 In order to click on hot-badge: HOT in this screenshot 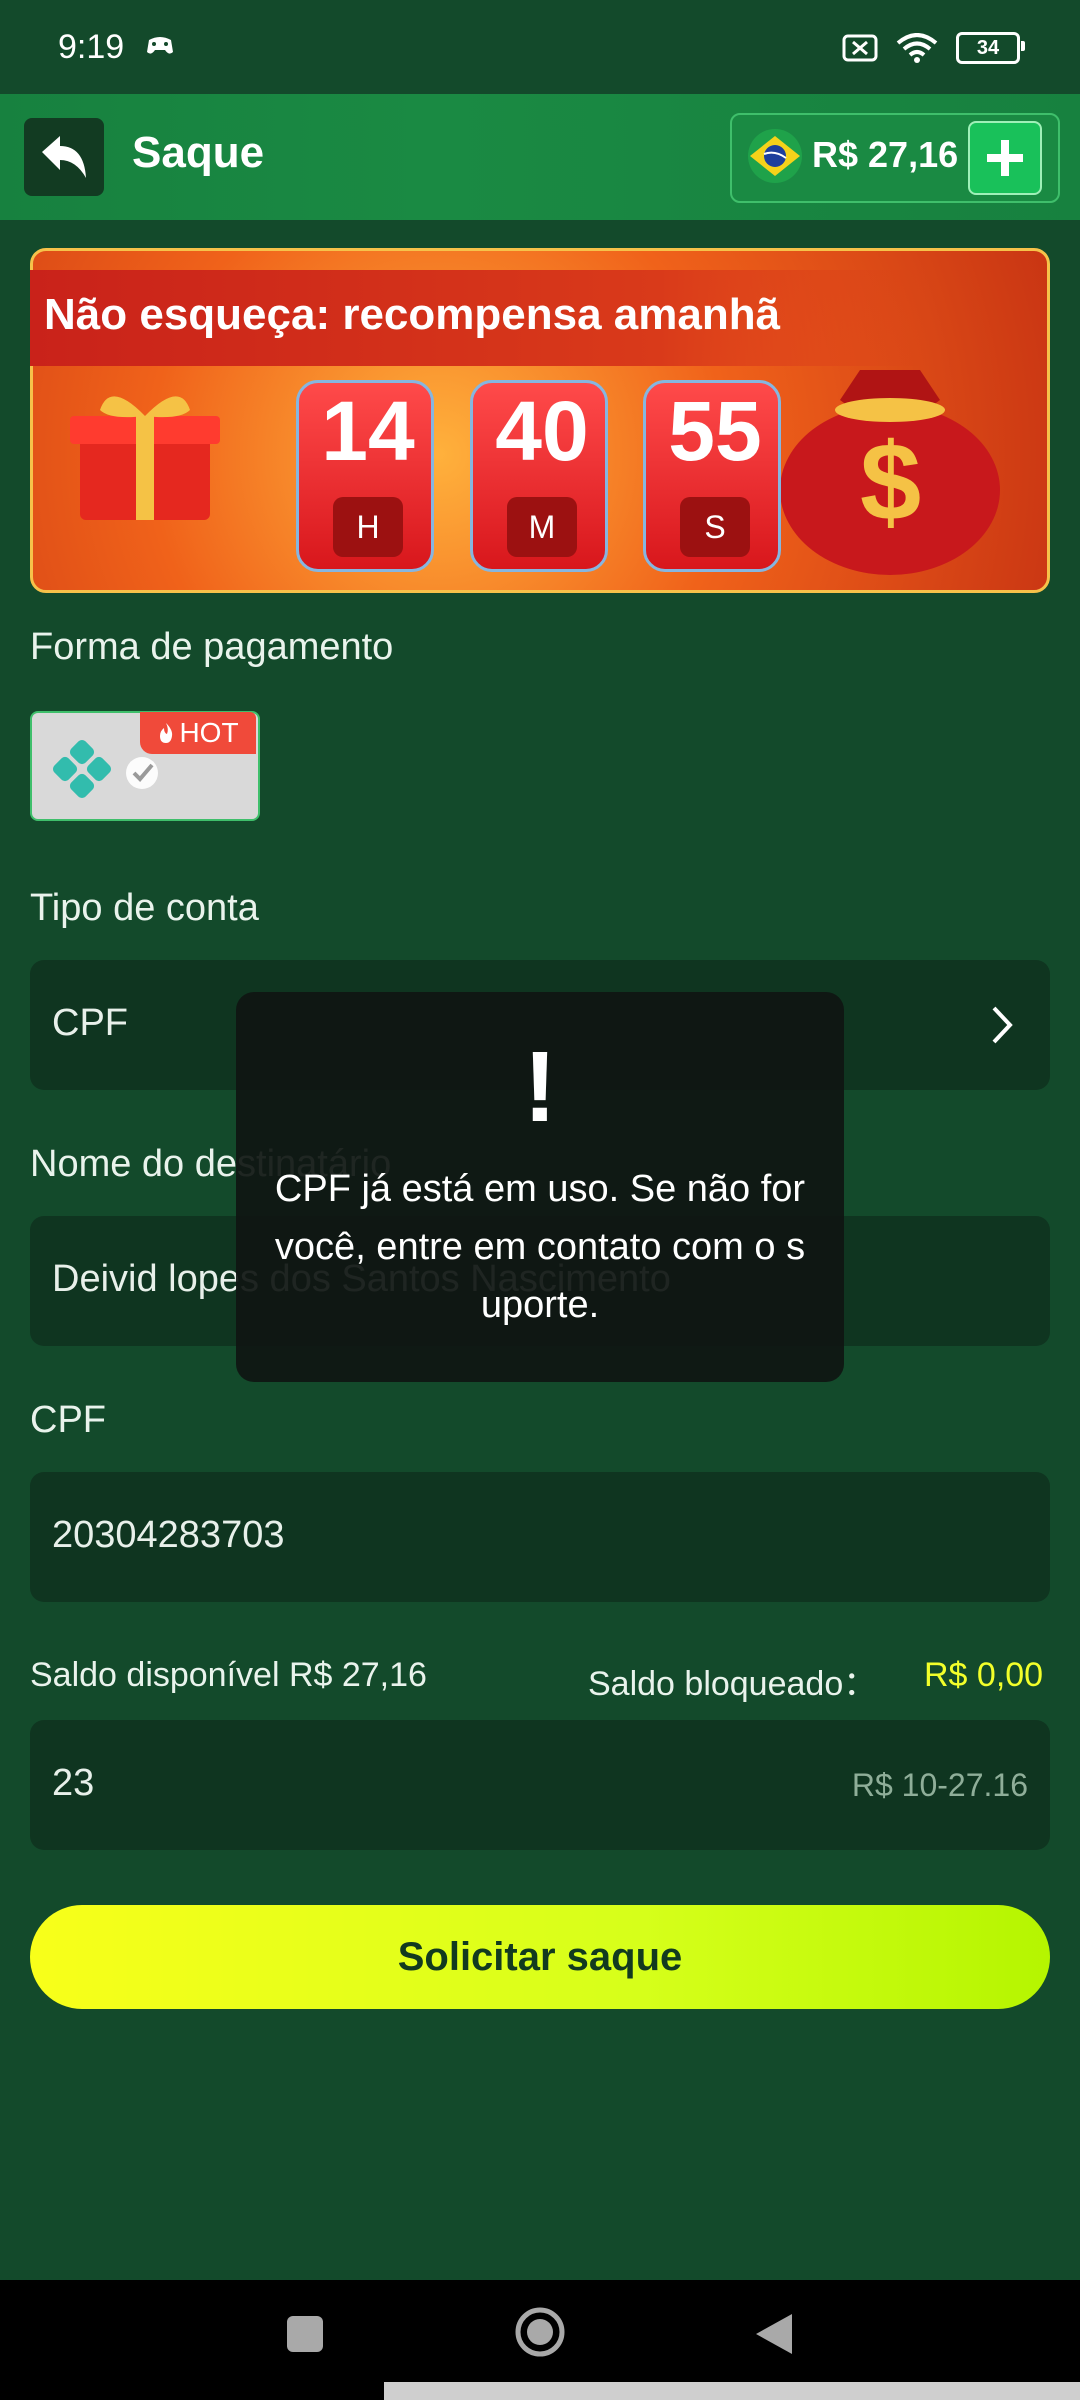, I will do `click(198, 733)`.